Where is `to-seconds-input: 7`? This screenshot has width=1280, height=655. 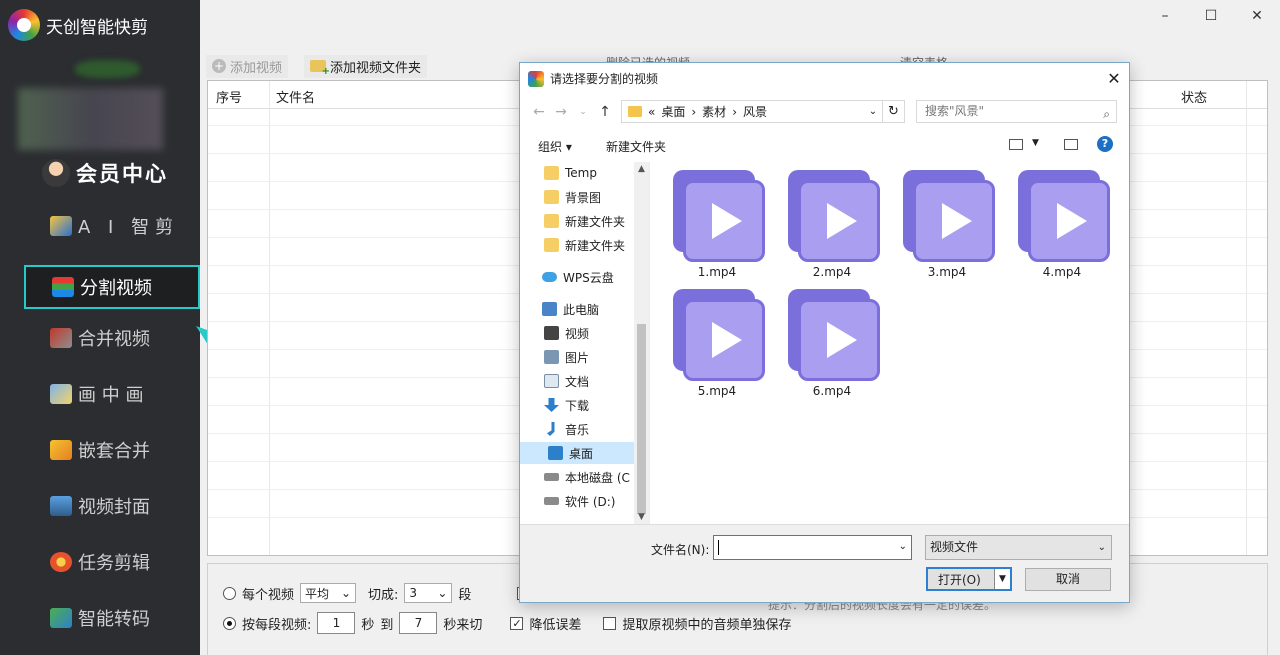
to-seconds-input: 7 is located at coordinates (418, 623).